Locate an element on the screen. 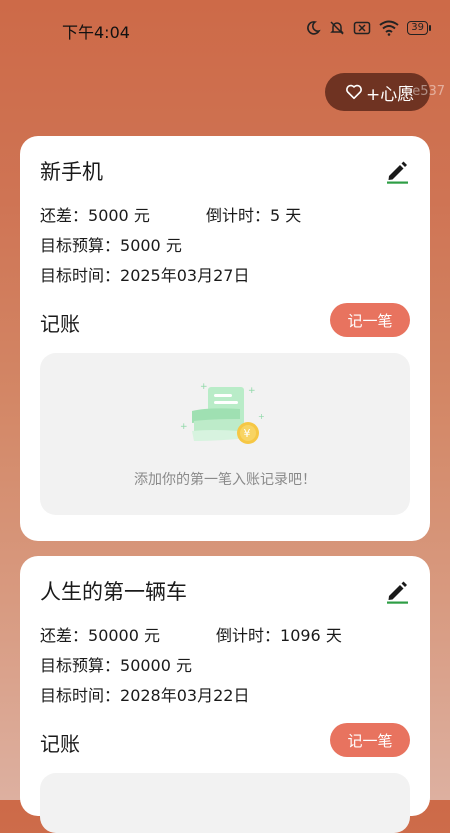 The width and height of the screenshot is (450, 833). countdown-row: 倒计时：5 天 is located at coordinates (253, 214).